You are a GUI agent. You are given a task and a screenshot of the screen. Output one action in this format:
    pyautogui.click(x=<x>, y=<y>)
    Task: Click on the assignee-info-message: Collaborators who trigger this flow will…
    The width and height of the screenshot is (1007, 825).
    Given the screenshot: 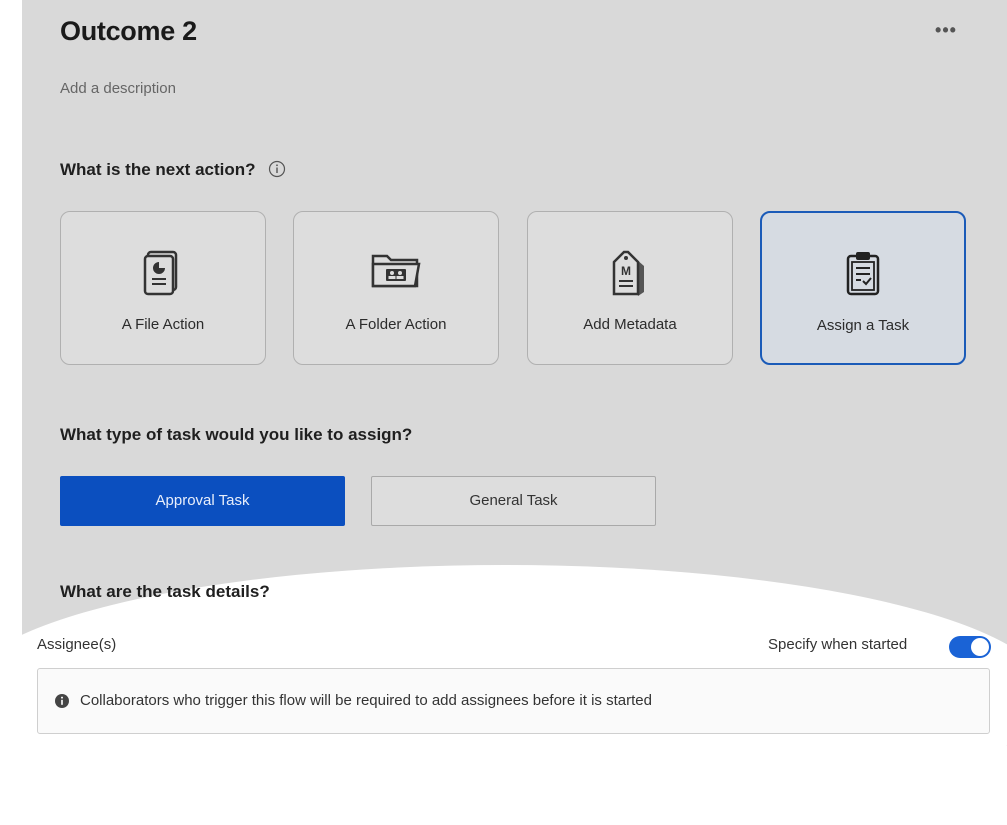 What is the action you would take?
    pyautogui.click(x=366, y=700)
    